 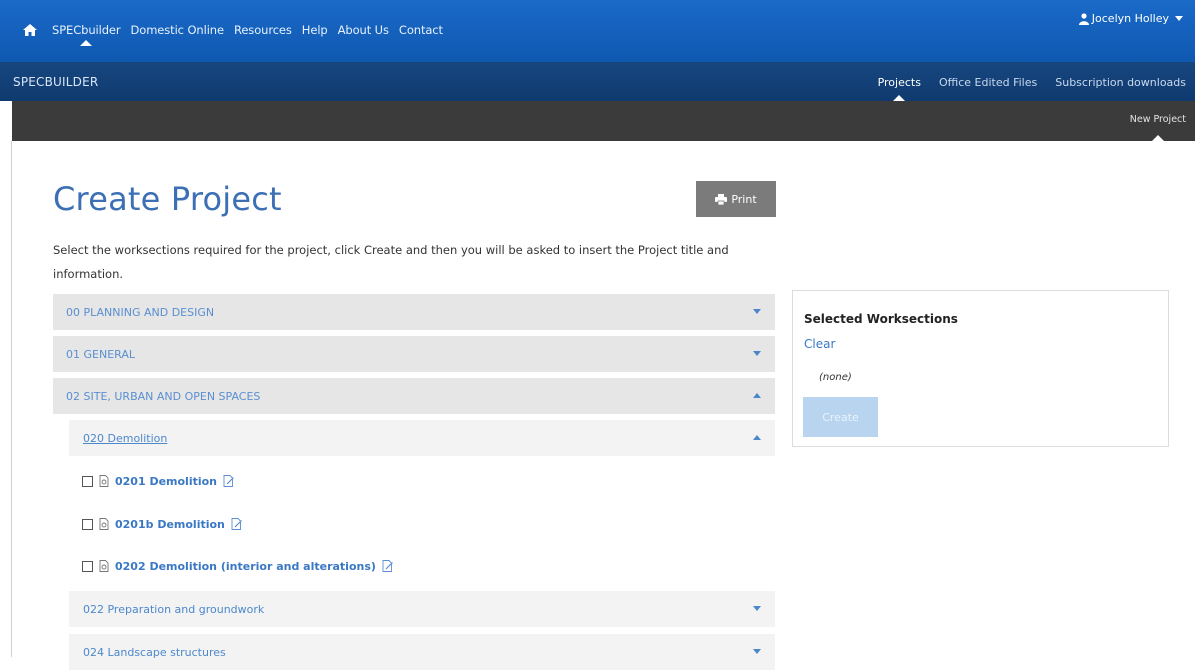 What do you see at coordinates (840, 417) in the screenshot?
I see `create-button: Create` at bounding box center [840, 417].